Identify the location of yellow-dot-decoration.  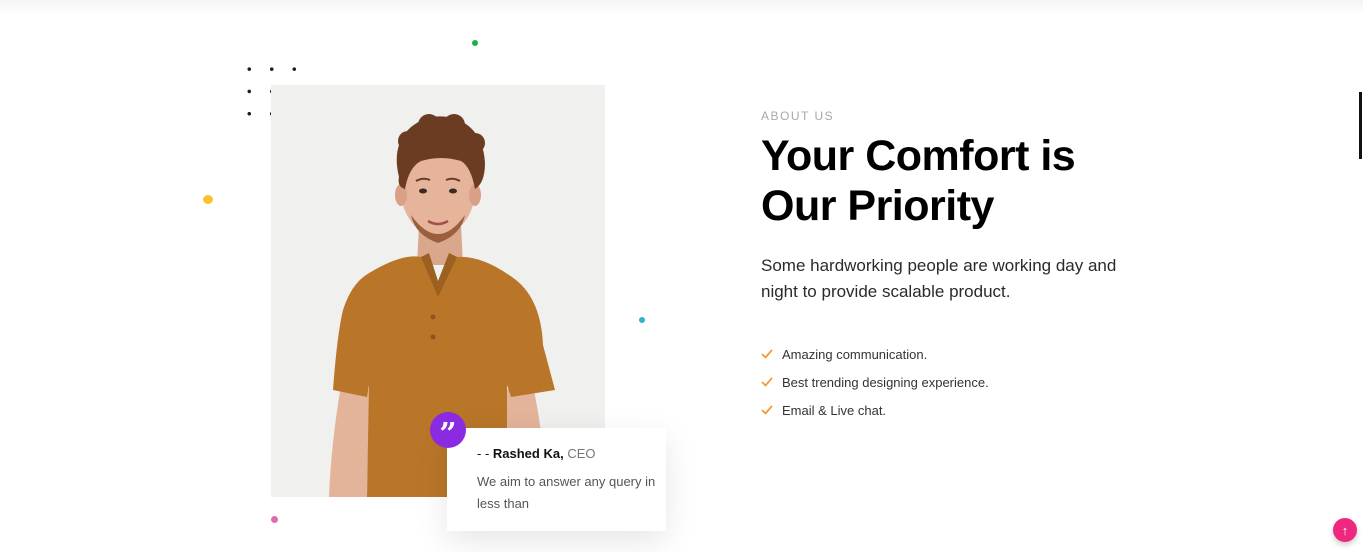
(208, 199).